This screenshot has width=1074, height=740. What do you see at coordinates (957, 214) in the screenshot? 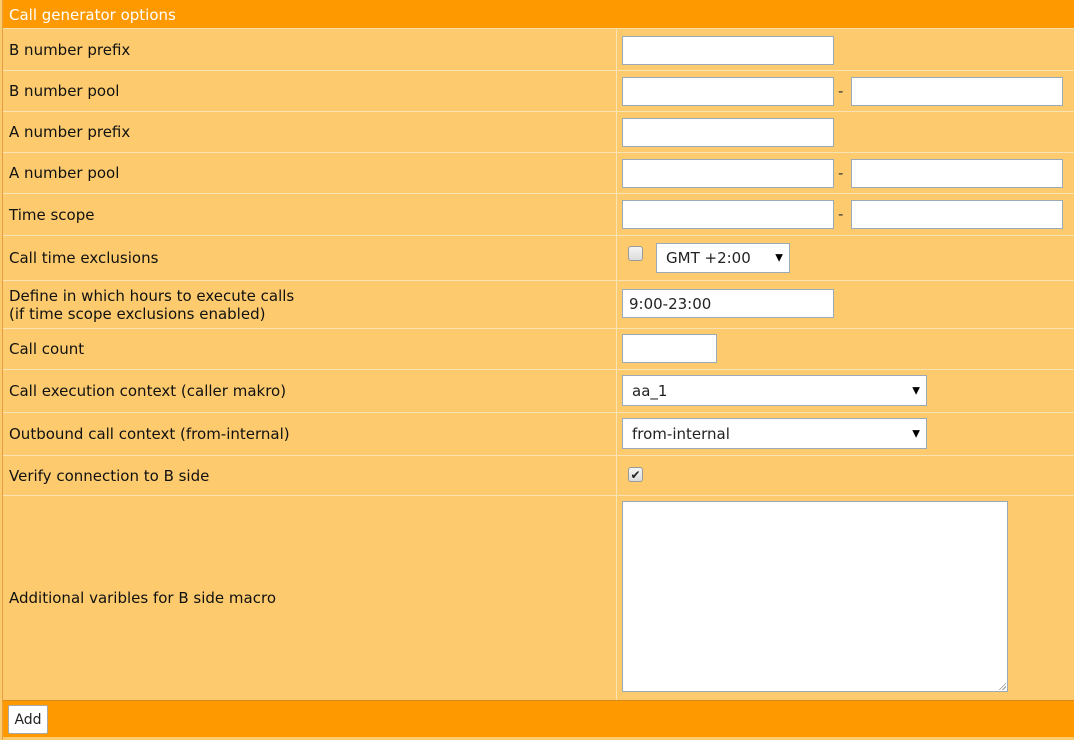
I see `time-scope-to-input` at bounding box center [957, 214].